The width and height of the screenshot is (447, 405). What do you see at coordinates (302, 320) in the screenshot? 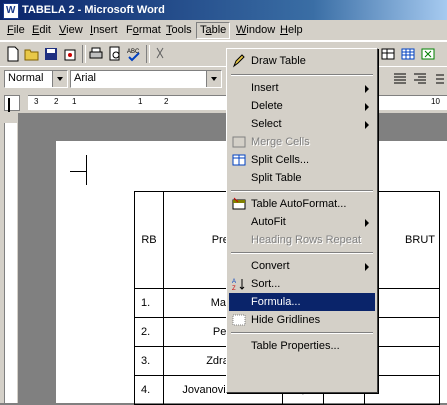
I see `menu-item-hide-gridlines: Hide Gridlines` at bounding box center [302, 320].